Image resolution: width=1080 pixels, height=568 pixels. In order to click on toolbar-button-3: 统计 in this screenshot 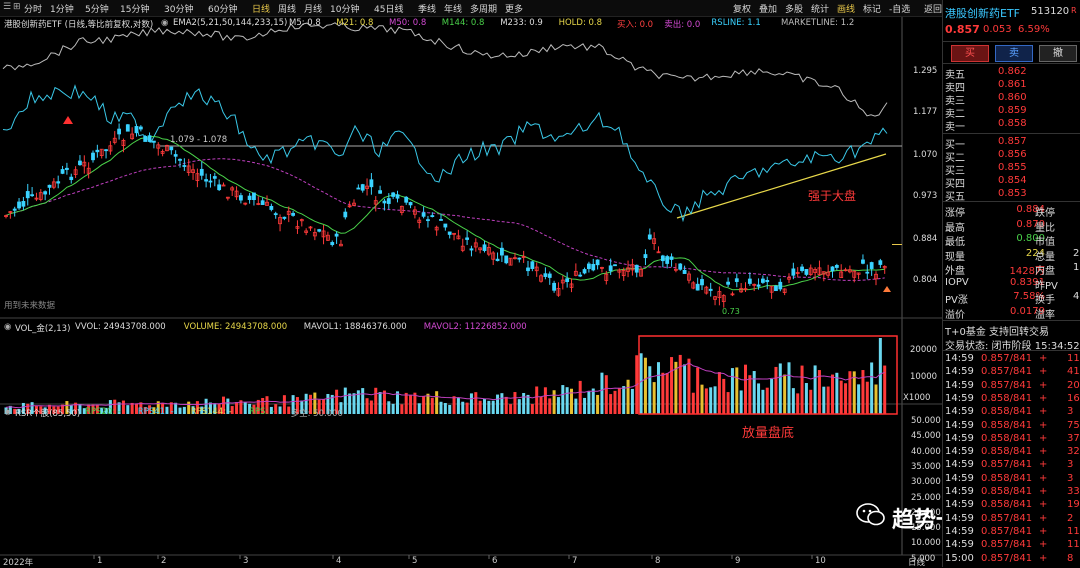, I will do `click(820, 8)`.